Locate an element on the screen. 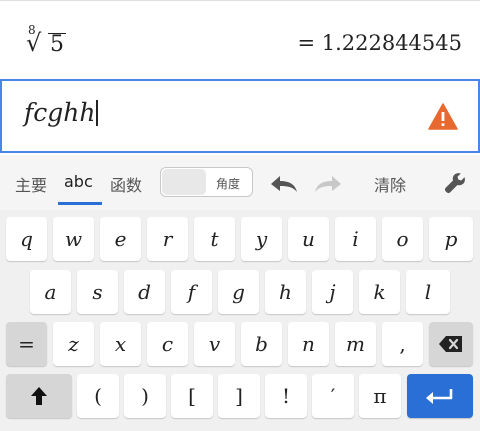  key-open-paren: ( is located at coordinates (98, 396).